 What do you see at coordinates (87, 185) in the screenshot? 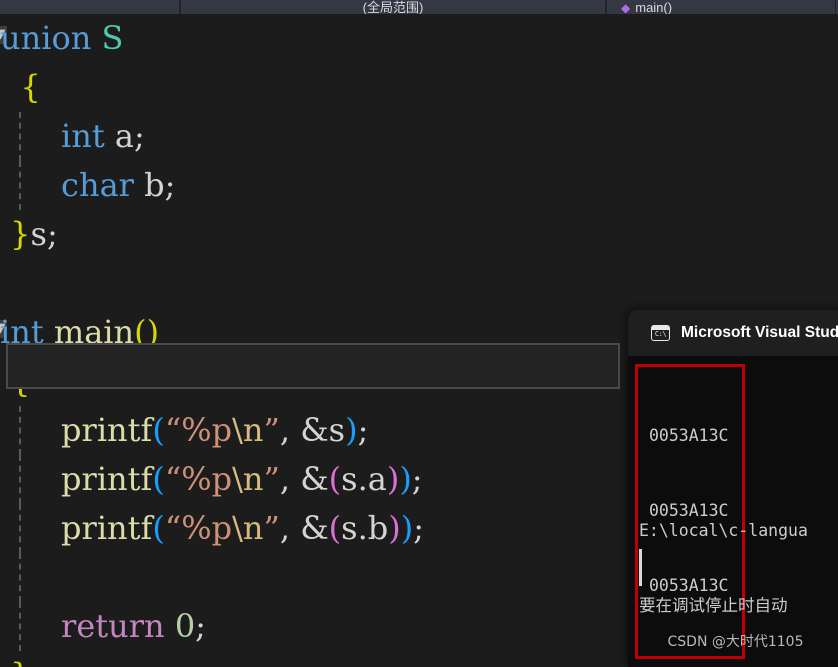
I see `code-line-text: char b;` at bounding box center [87, 185].